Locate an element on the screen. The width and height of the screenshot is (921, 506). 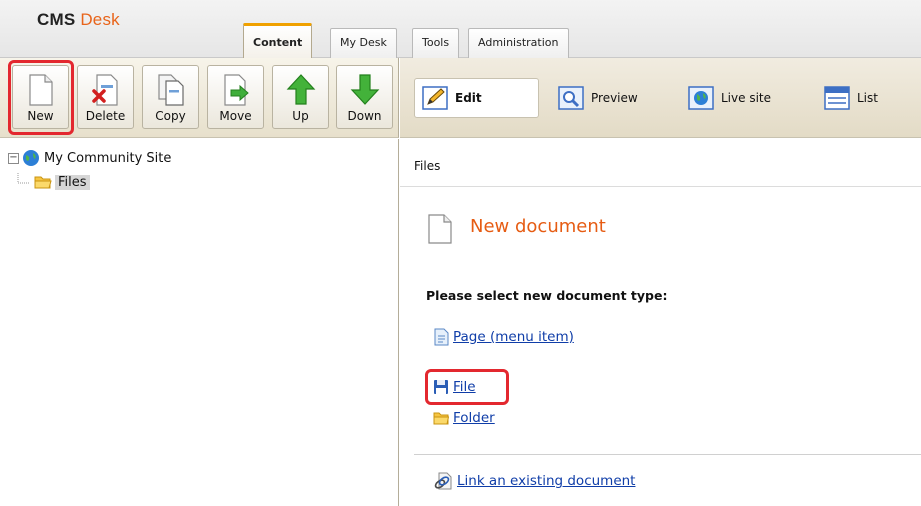
live-site-mode-label: Live site is located at coordinates (746, 98).